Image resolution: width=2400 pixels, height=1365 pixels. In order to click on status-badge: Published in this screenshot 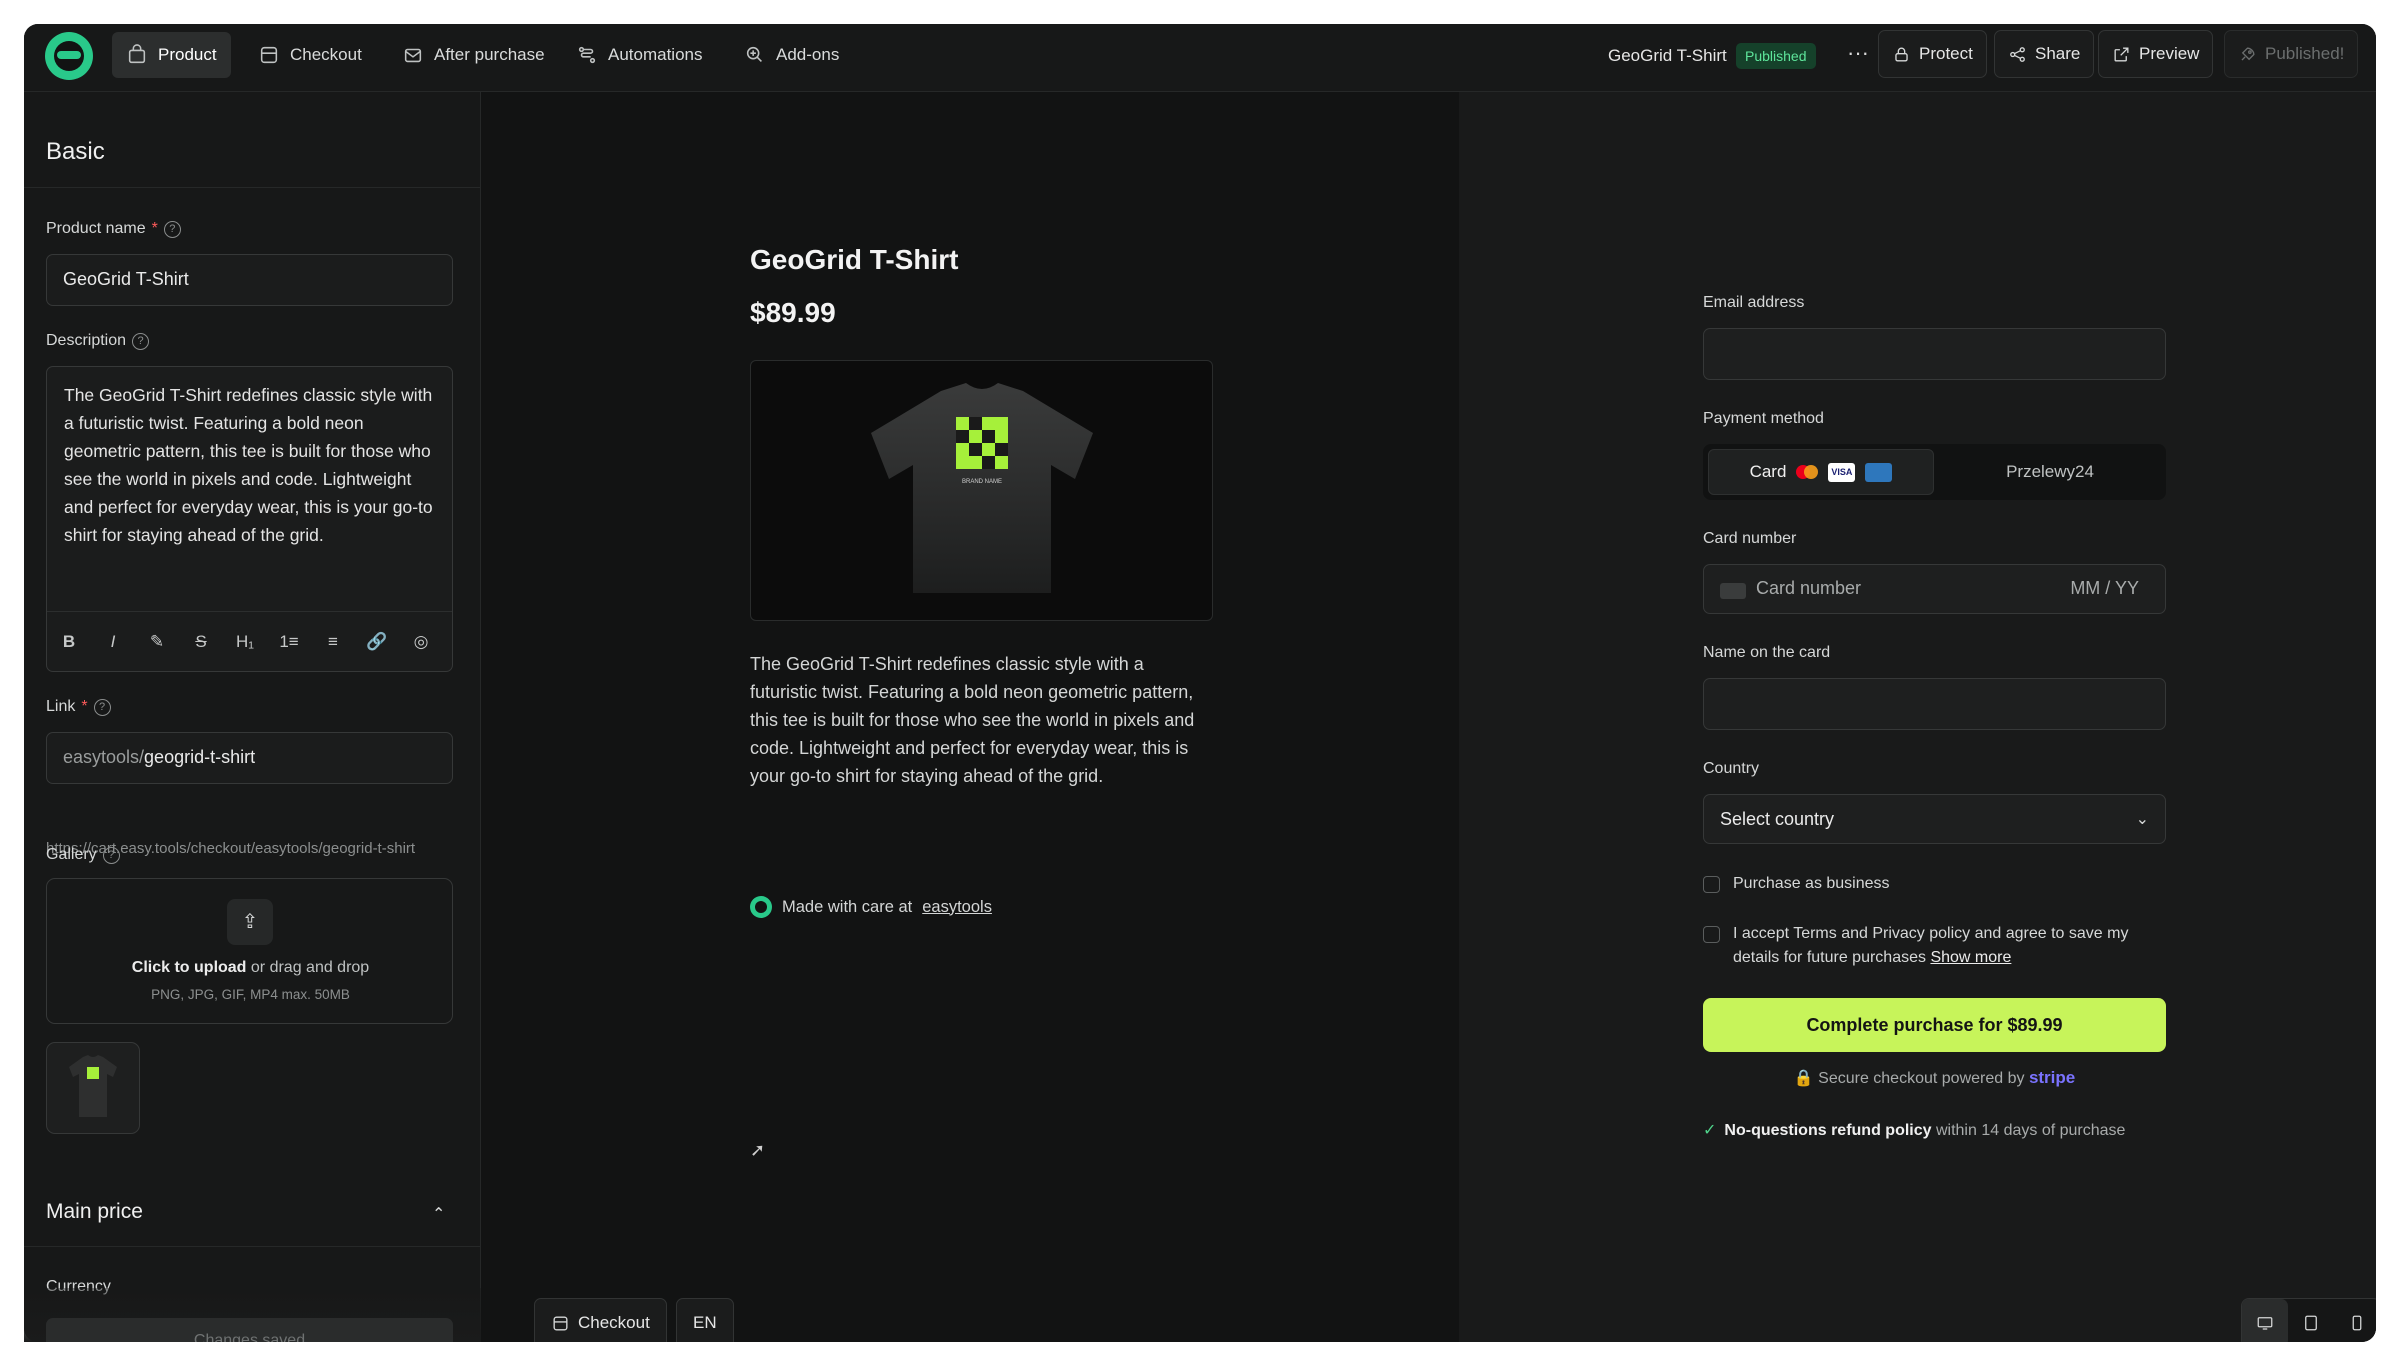, I will do `click(1776, 56)`.